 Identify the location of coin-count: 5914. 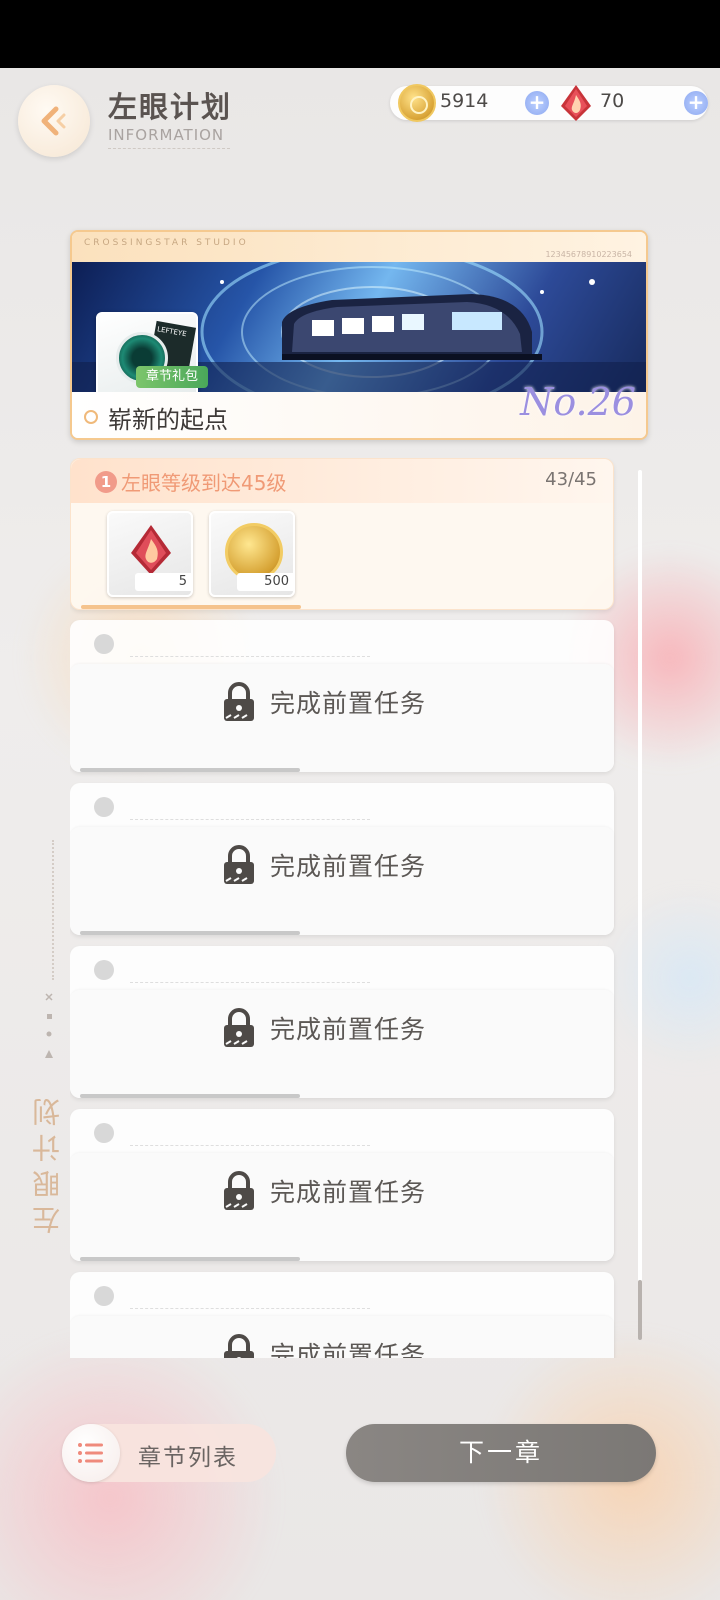
(464, 101).